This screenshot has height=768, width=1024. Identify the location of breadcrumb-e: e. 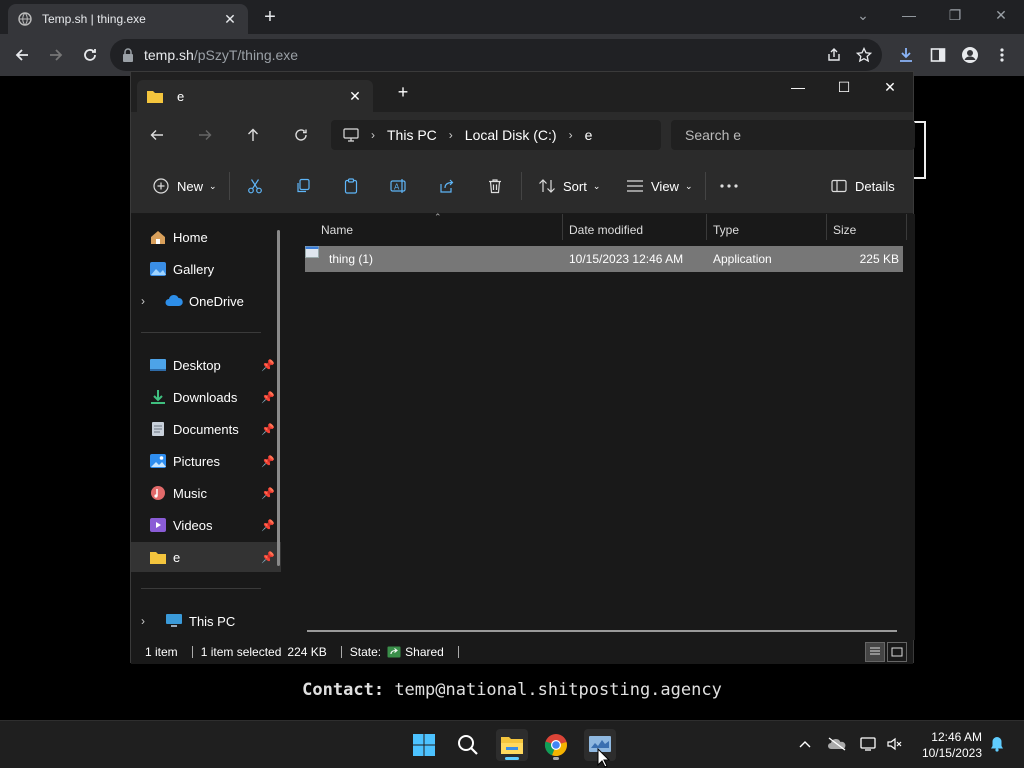
(589, 135).